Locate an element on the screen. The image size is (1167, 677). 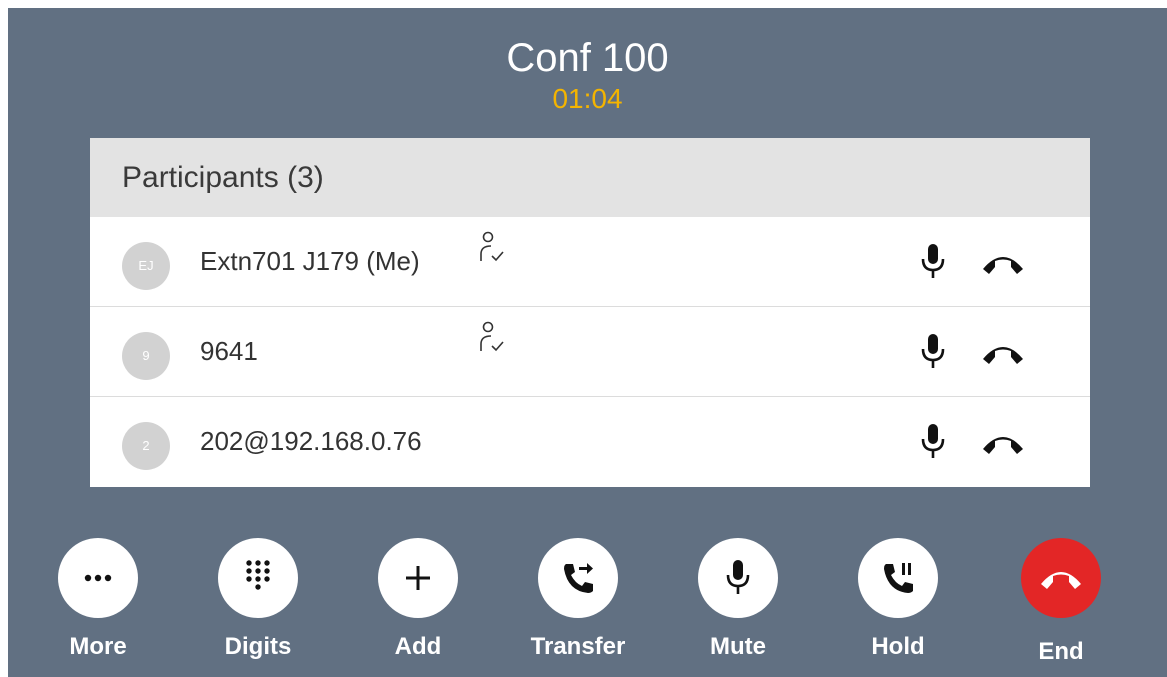
add-button: Add is located at coordinates (418, 599).